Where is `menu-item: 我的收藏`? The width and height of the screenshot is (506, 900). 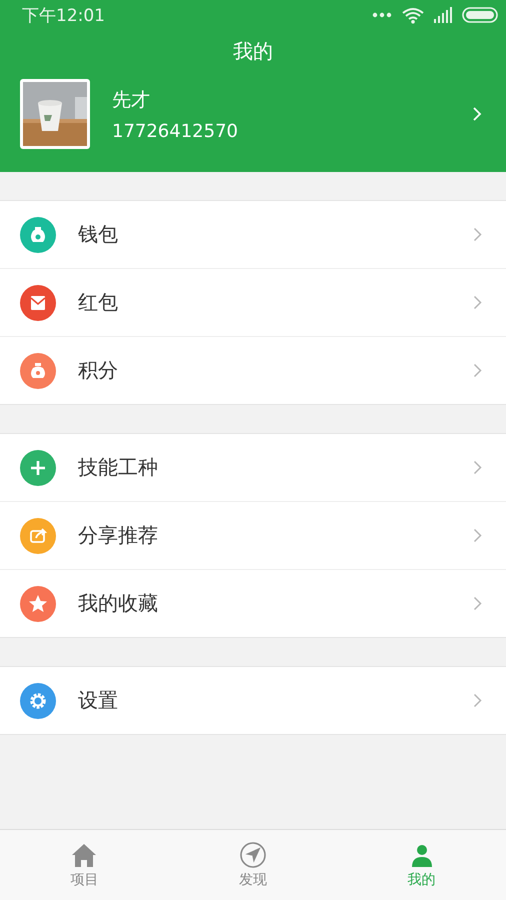
menu-item: 我的收藏 is located at coordinates (253, 603).